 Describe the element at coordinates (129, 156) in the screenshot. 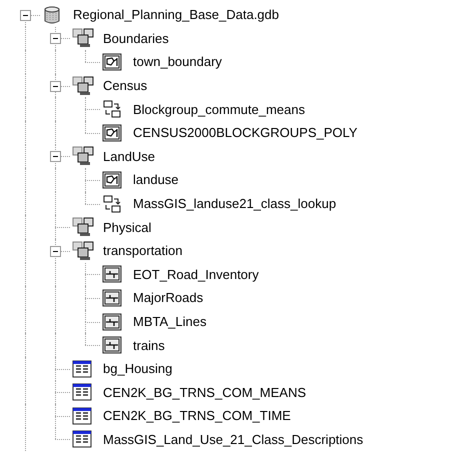

I see `tree-item: LandUse` at that location.